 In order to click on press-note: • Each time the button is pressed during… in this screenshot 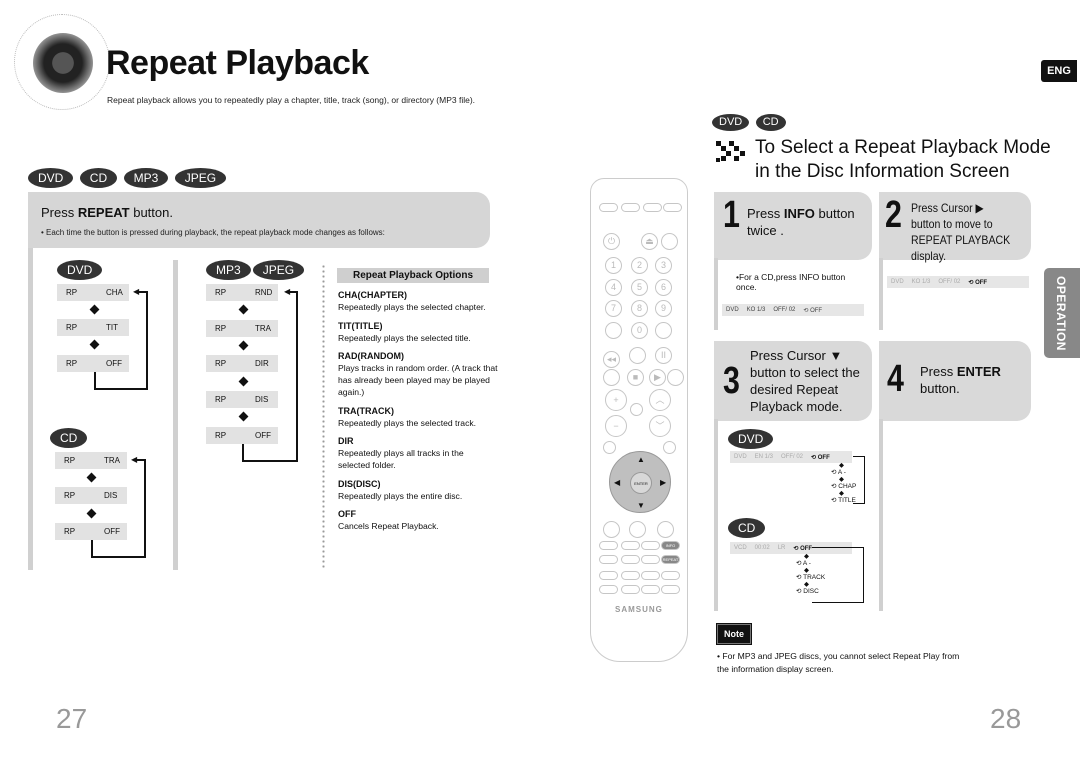, I will do `click(213, 232)`.